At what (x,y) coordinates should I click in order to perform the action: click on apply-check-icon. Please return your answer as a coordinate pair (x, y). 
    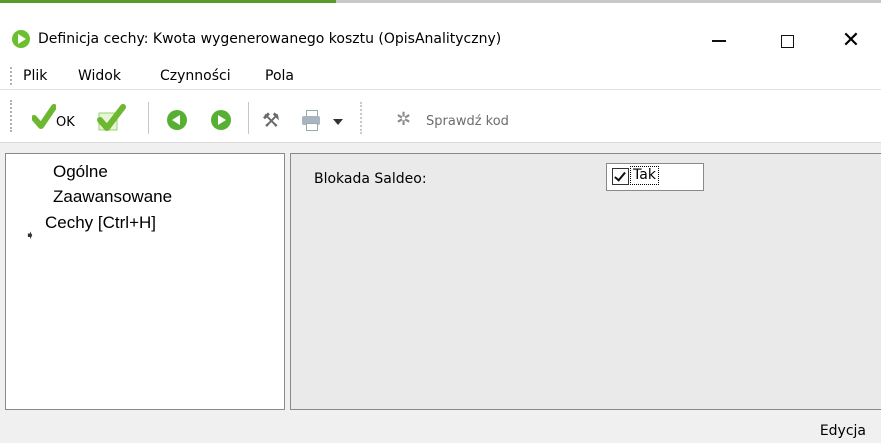
    Looking at the image, I should click on (111, 117).